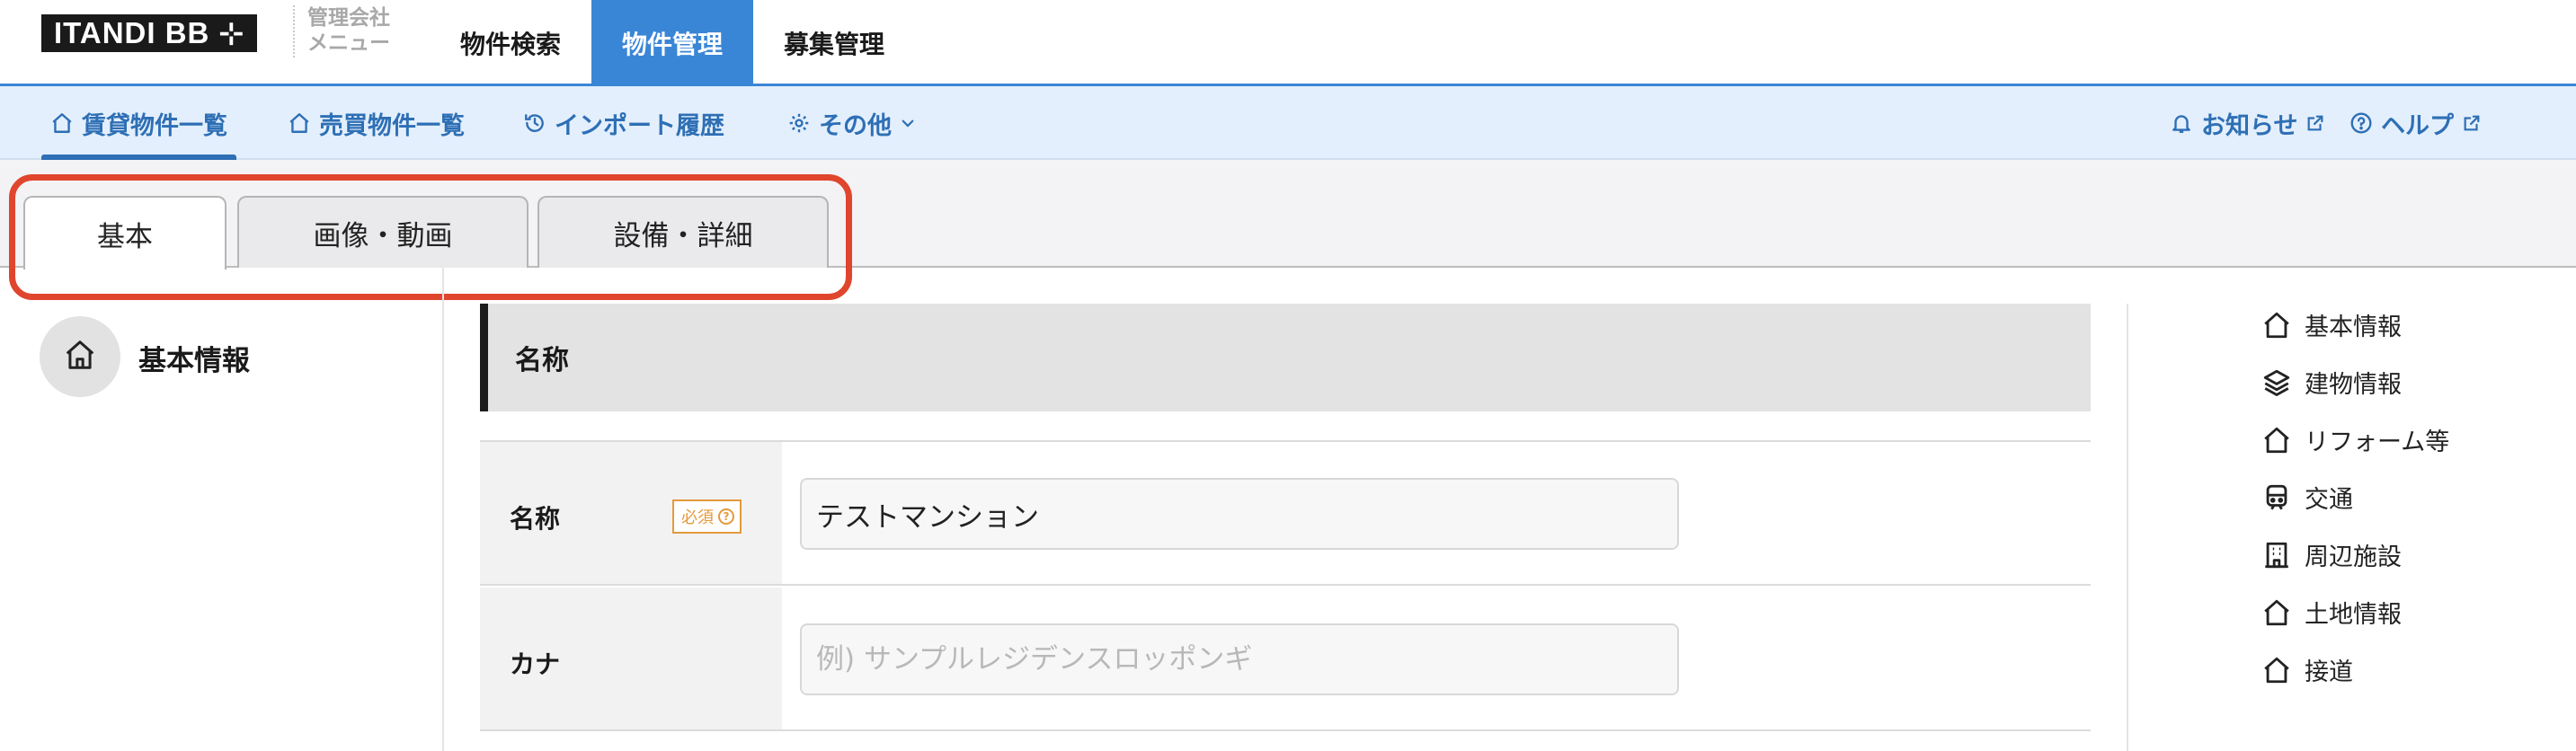 The image size is (2576, 751). I want to click on section-nav-transport: 交通, so click(2307, 497).